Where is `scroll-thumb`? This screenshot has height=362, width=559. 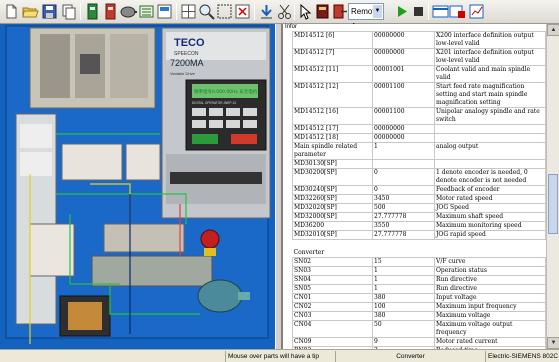 scroll-thumb is located at coordinates (553, 204).